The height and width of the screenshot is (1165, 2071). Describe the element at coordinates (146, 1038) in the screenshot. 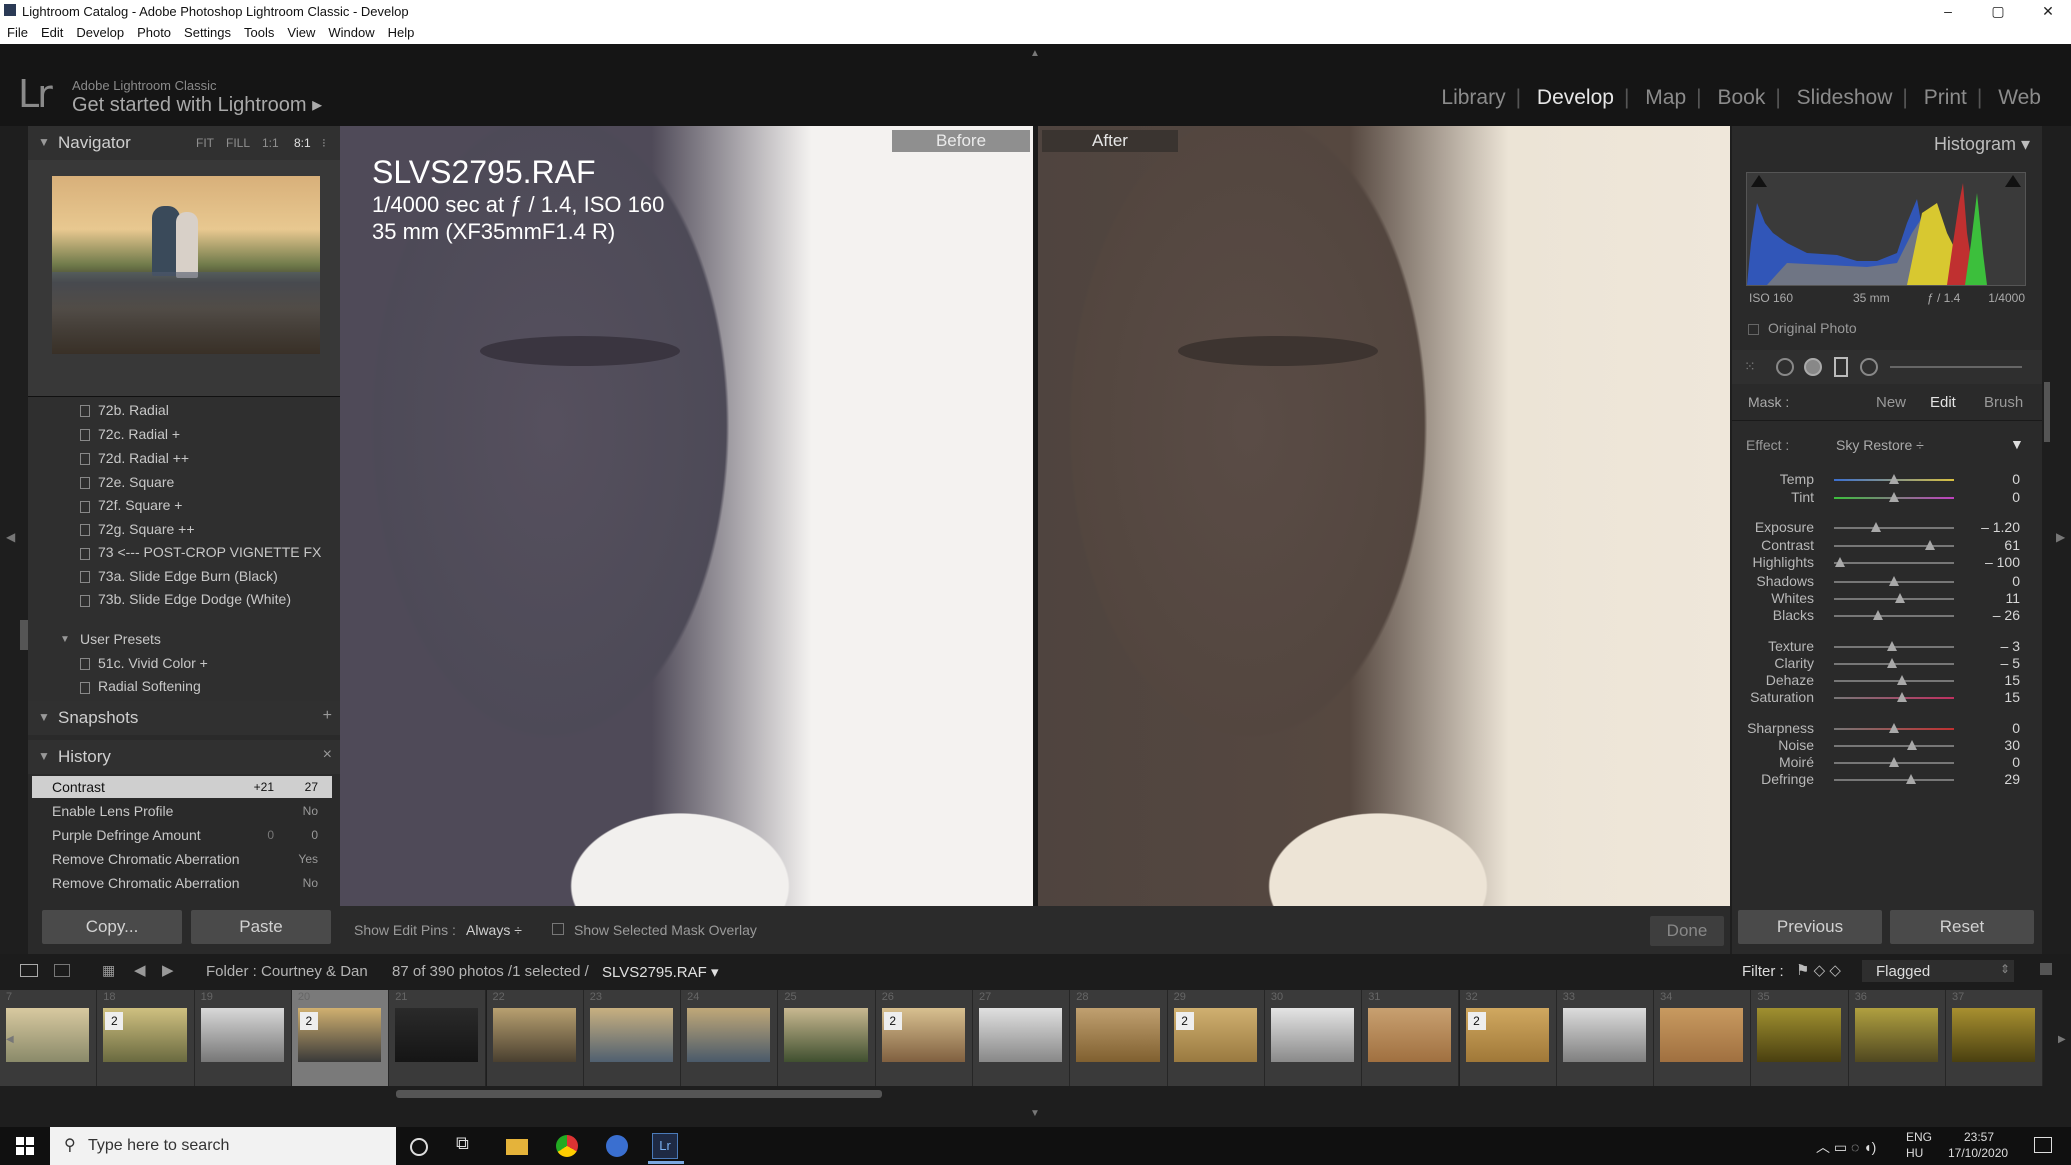

I see `filmstrip-thumbnail: 18 2` at that location.